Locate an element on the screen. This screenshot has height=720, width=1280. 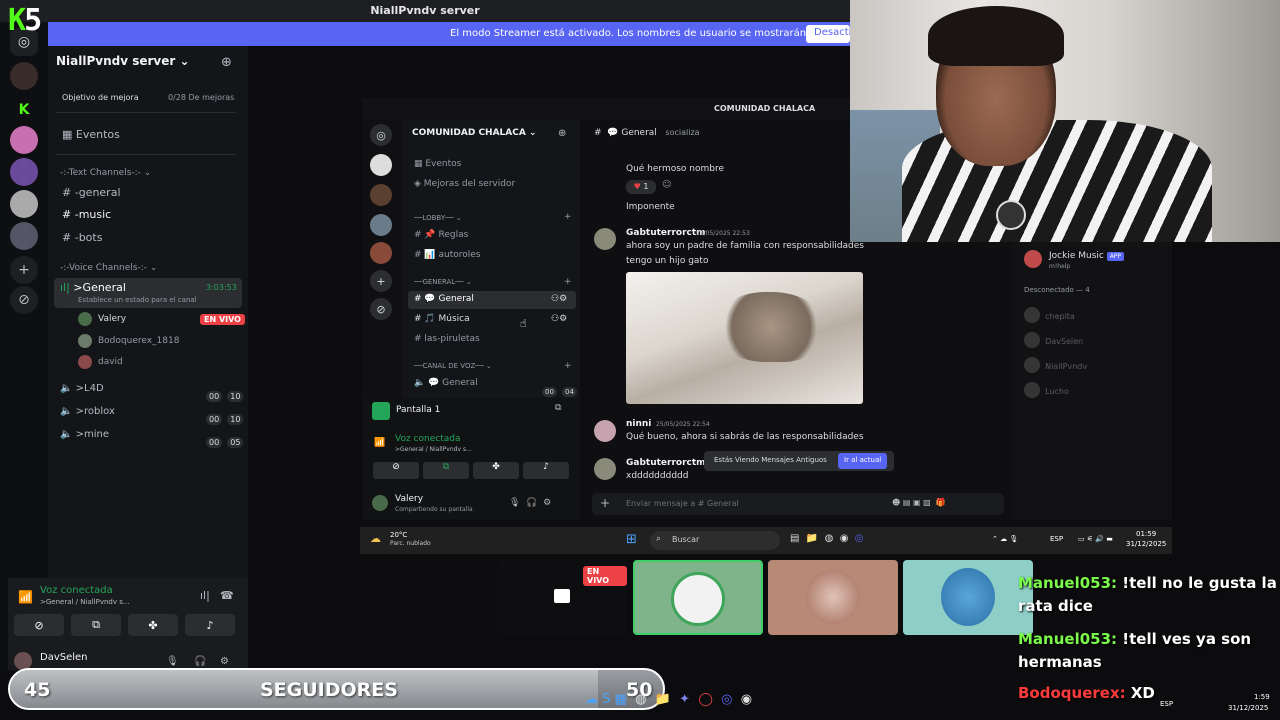
offline-member: NiallPvndv is located at coordinates (1055, 363).